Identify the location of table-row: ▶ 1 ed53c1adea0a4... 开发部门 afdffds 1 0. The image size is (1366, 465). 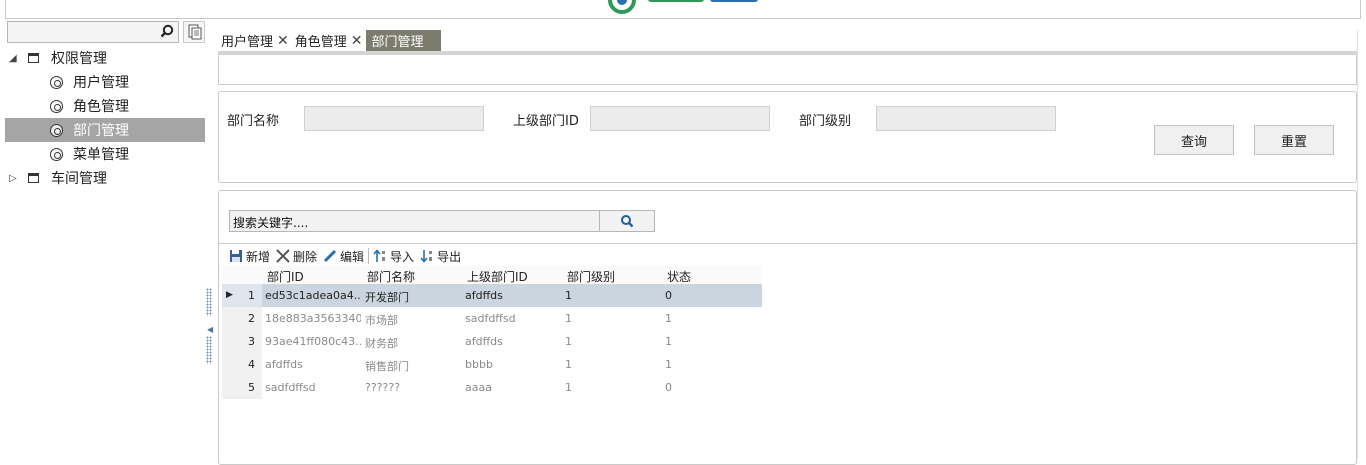
(492, 295).